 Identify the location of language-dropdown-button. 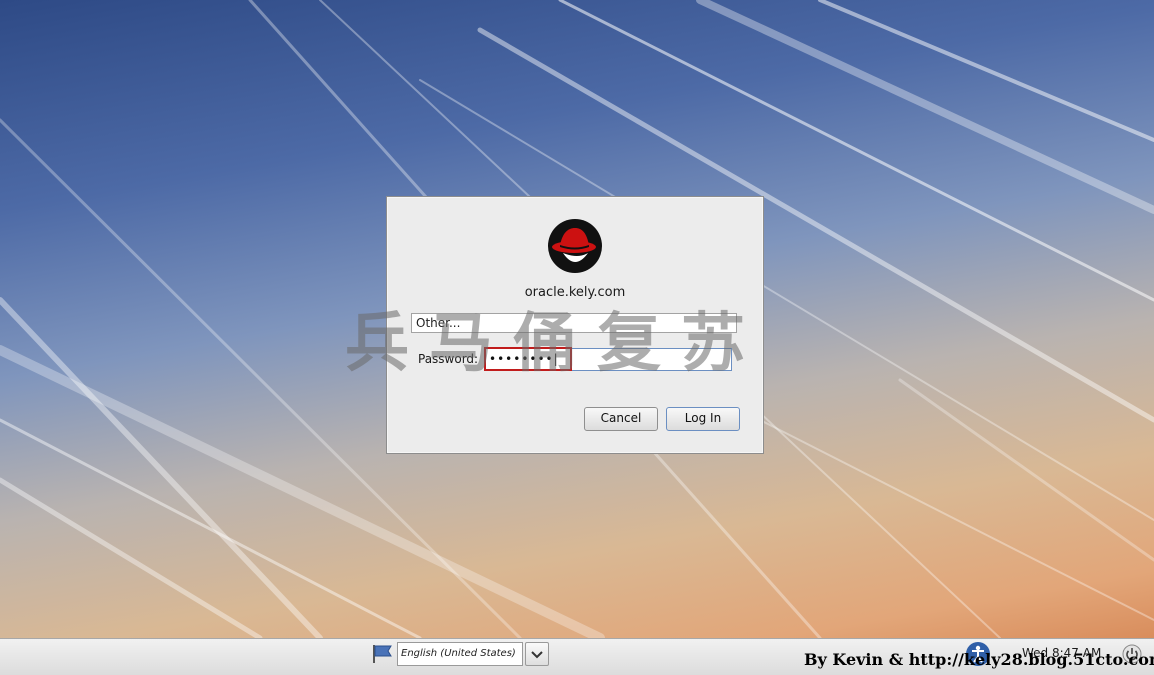
(537, 654).